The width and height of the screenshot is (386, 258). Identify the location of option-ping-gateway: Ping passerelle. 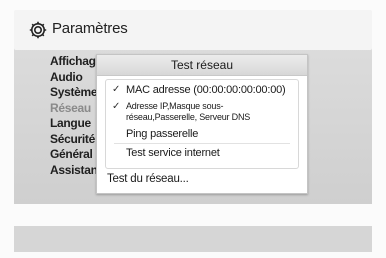
(203, 135).